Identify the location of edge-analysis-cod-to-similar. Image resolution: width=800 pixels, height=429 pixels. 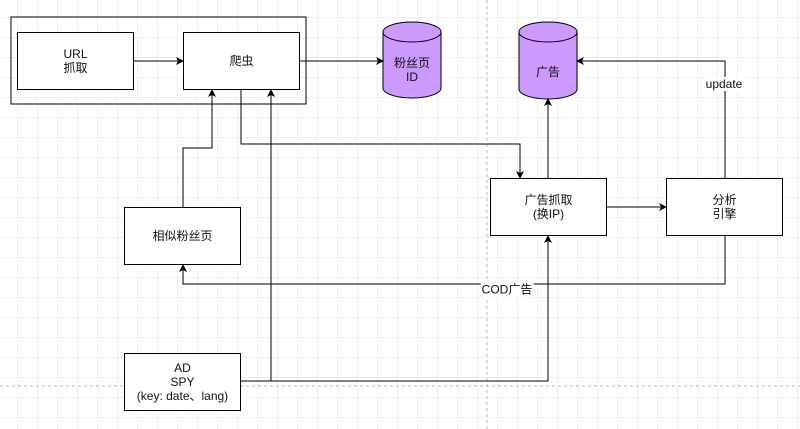
(452, 260).